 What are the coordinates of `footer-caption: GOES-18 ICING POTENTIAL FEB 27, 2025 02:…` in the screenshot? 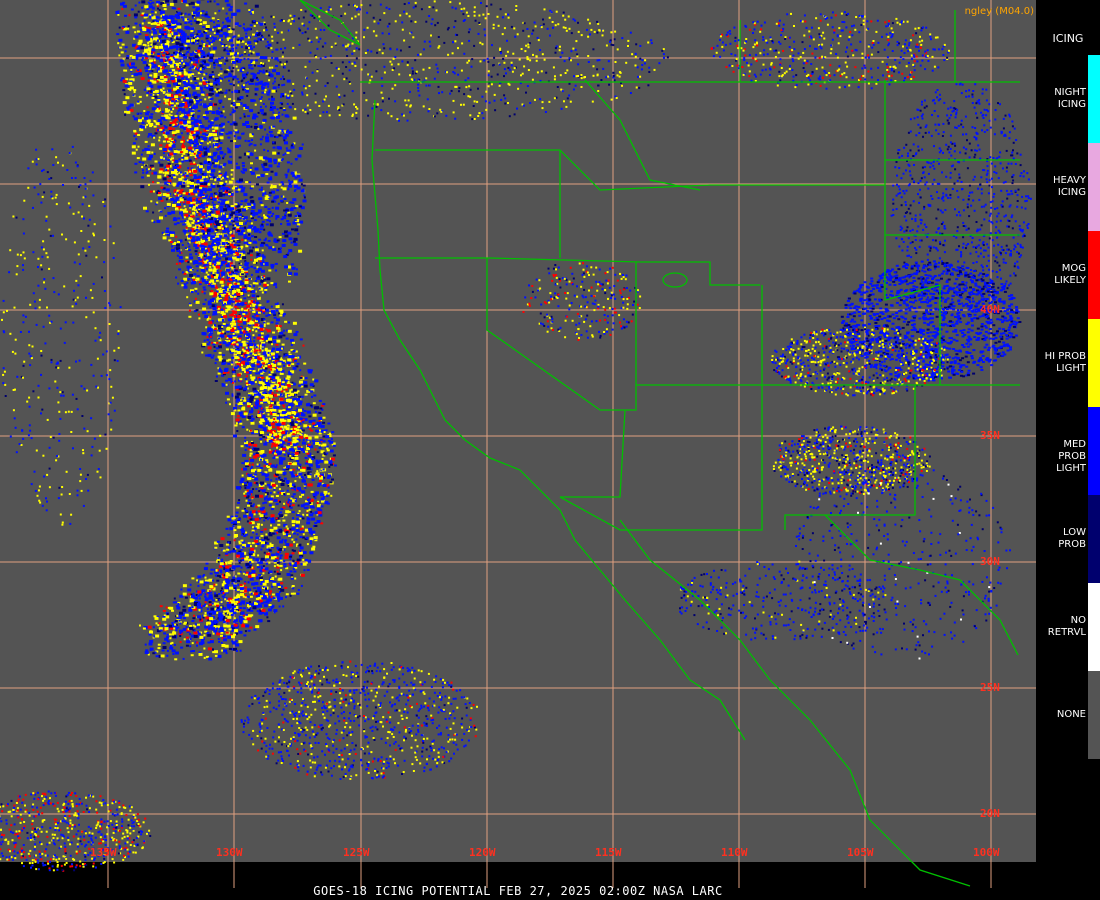 It's located at (518, 891).